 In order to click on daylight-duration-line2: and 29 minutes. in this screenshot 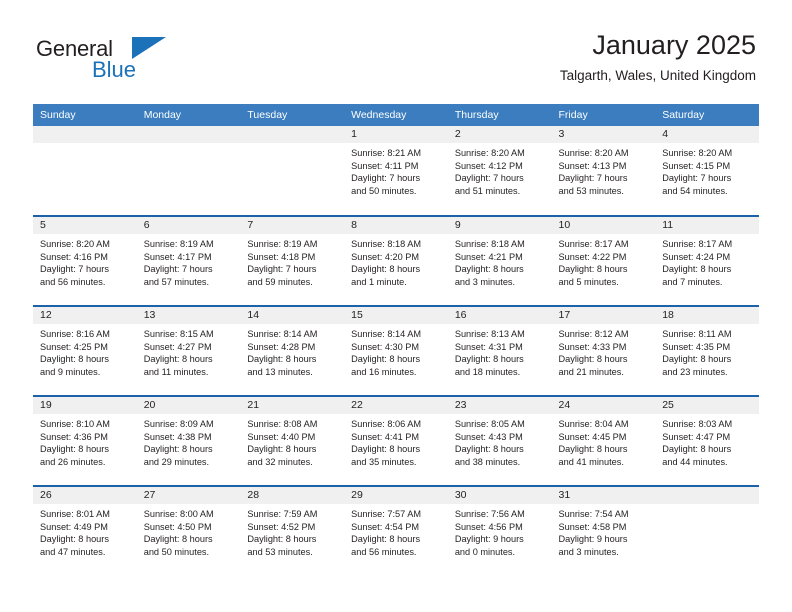, I will do `click(176, 461)`.